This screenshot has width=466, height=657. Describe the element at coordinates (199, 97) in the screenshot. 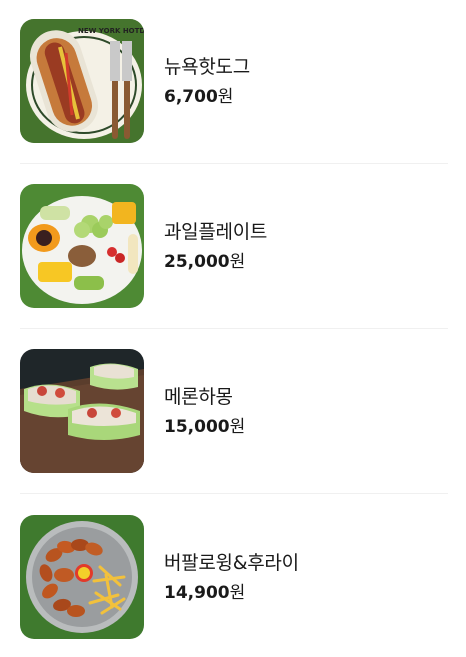

I see `menu-item-price: 6,700원` at that location.